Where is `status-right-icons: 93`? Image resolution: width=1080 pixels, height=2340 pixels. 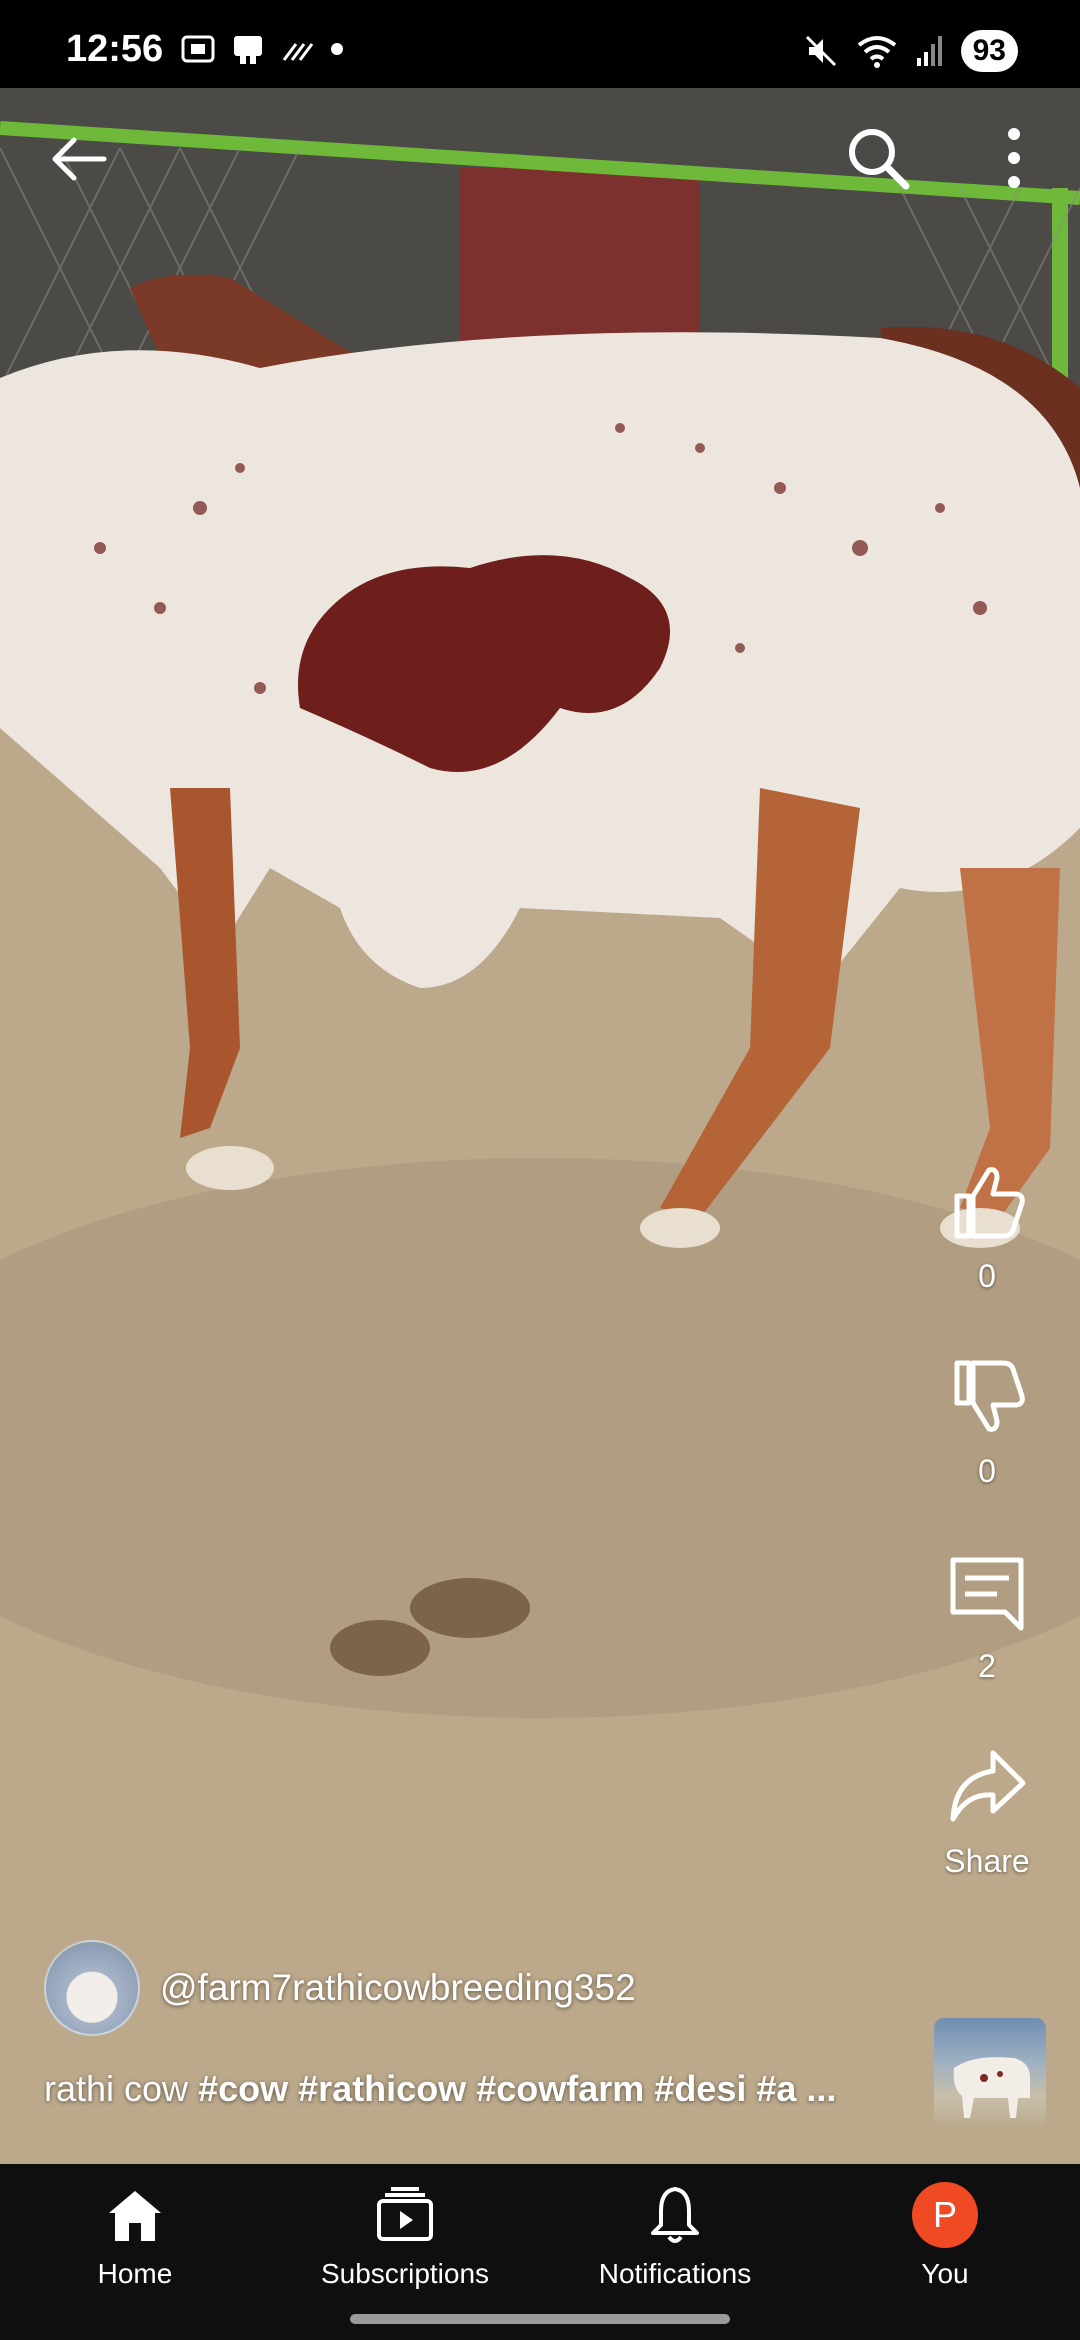 status-right-icons: 93 is located at coordinates (910, 51).